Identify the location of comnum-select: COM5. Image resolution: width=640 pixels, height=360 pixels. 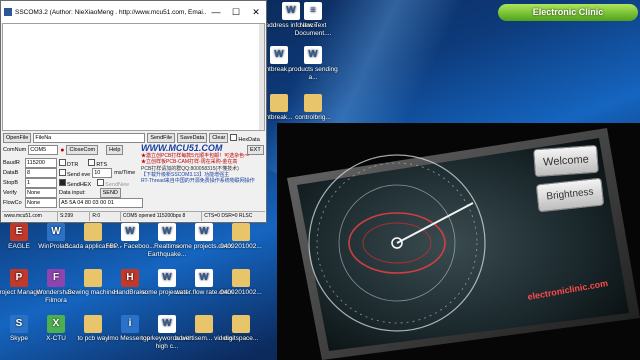
(43, 150).